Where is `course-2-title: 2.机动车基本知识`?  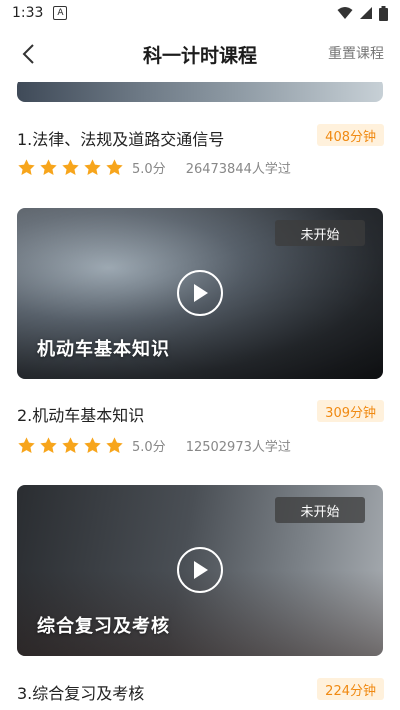
course-2-title: 2.机动车基本知识 is located at coordinates (80, 414).